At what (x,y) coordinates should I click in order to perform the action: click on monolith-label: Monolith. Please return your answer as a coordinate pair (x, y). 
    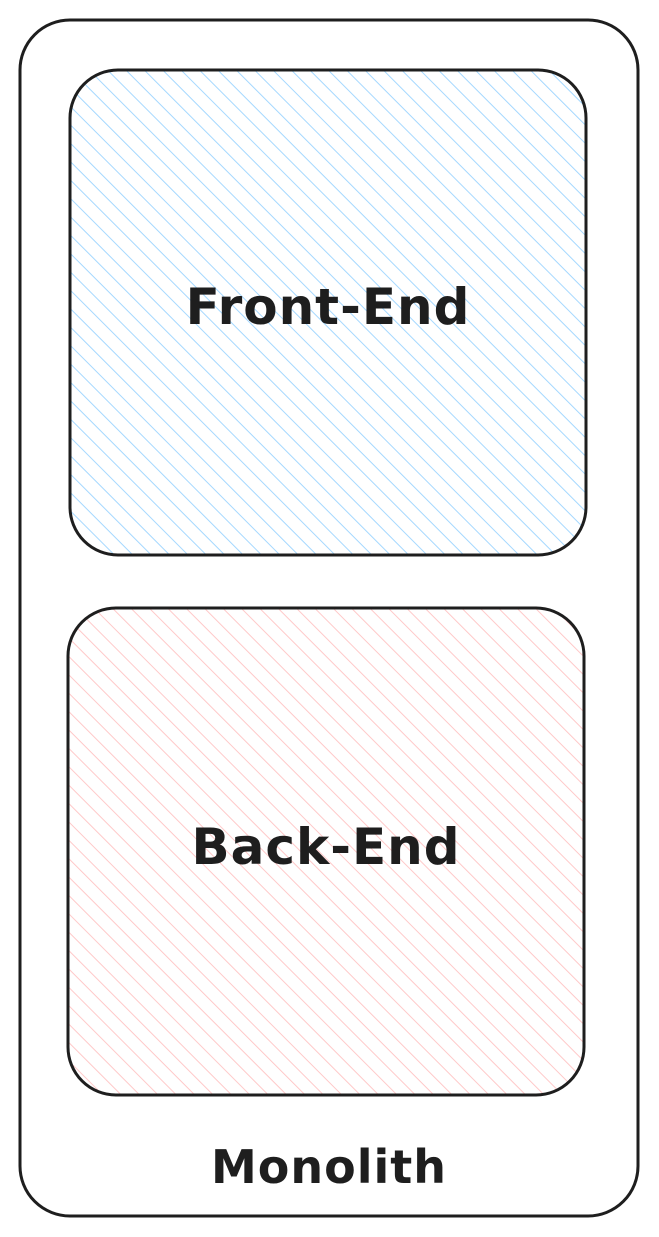
    Looking at the image, I should click on (328, 1167).